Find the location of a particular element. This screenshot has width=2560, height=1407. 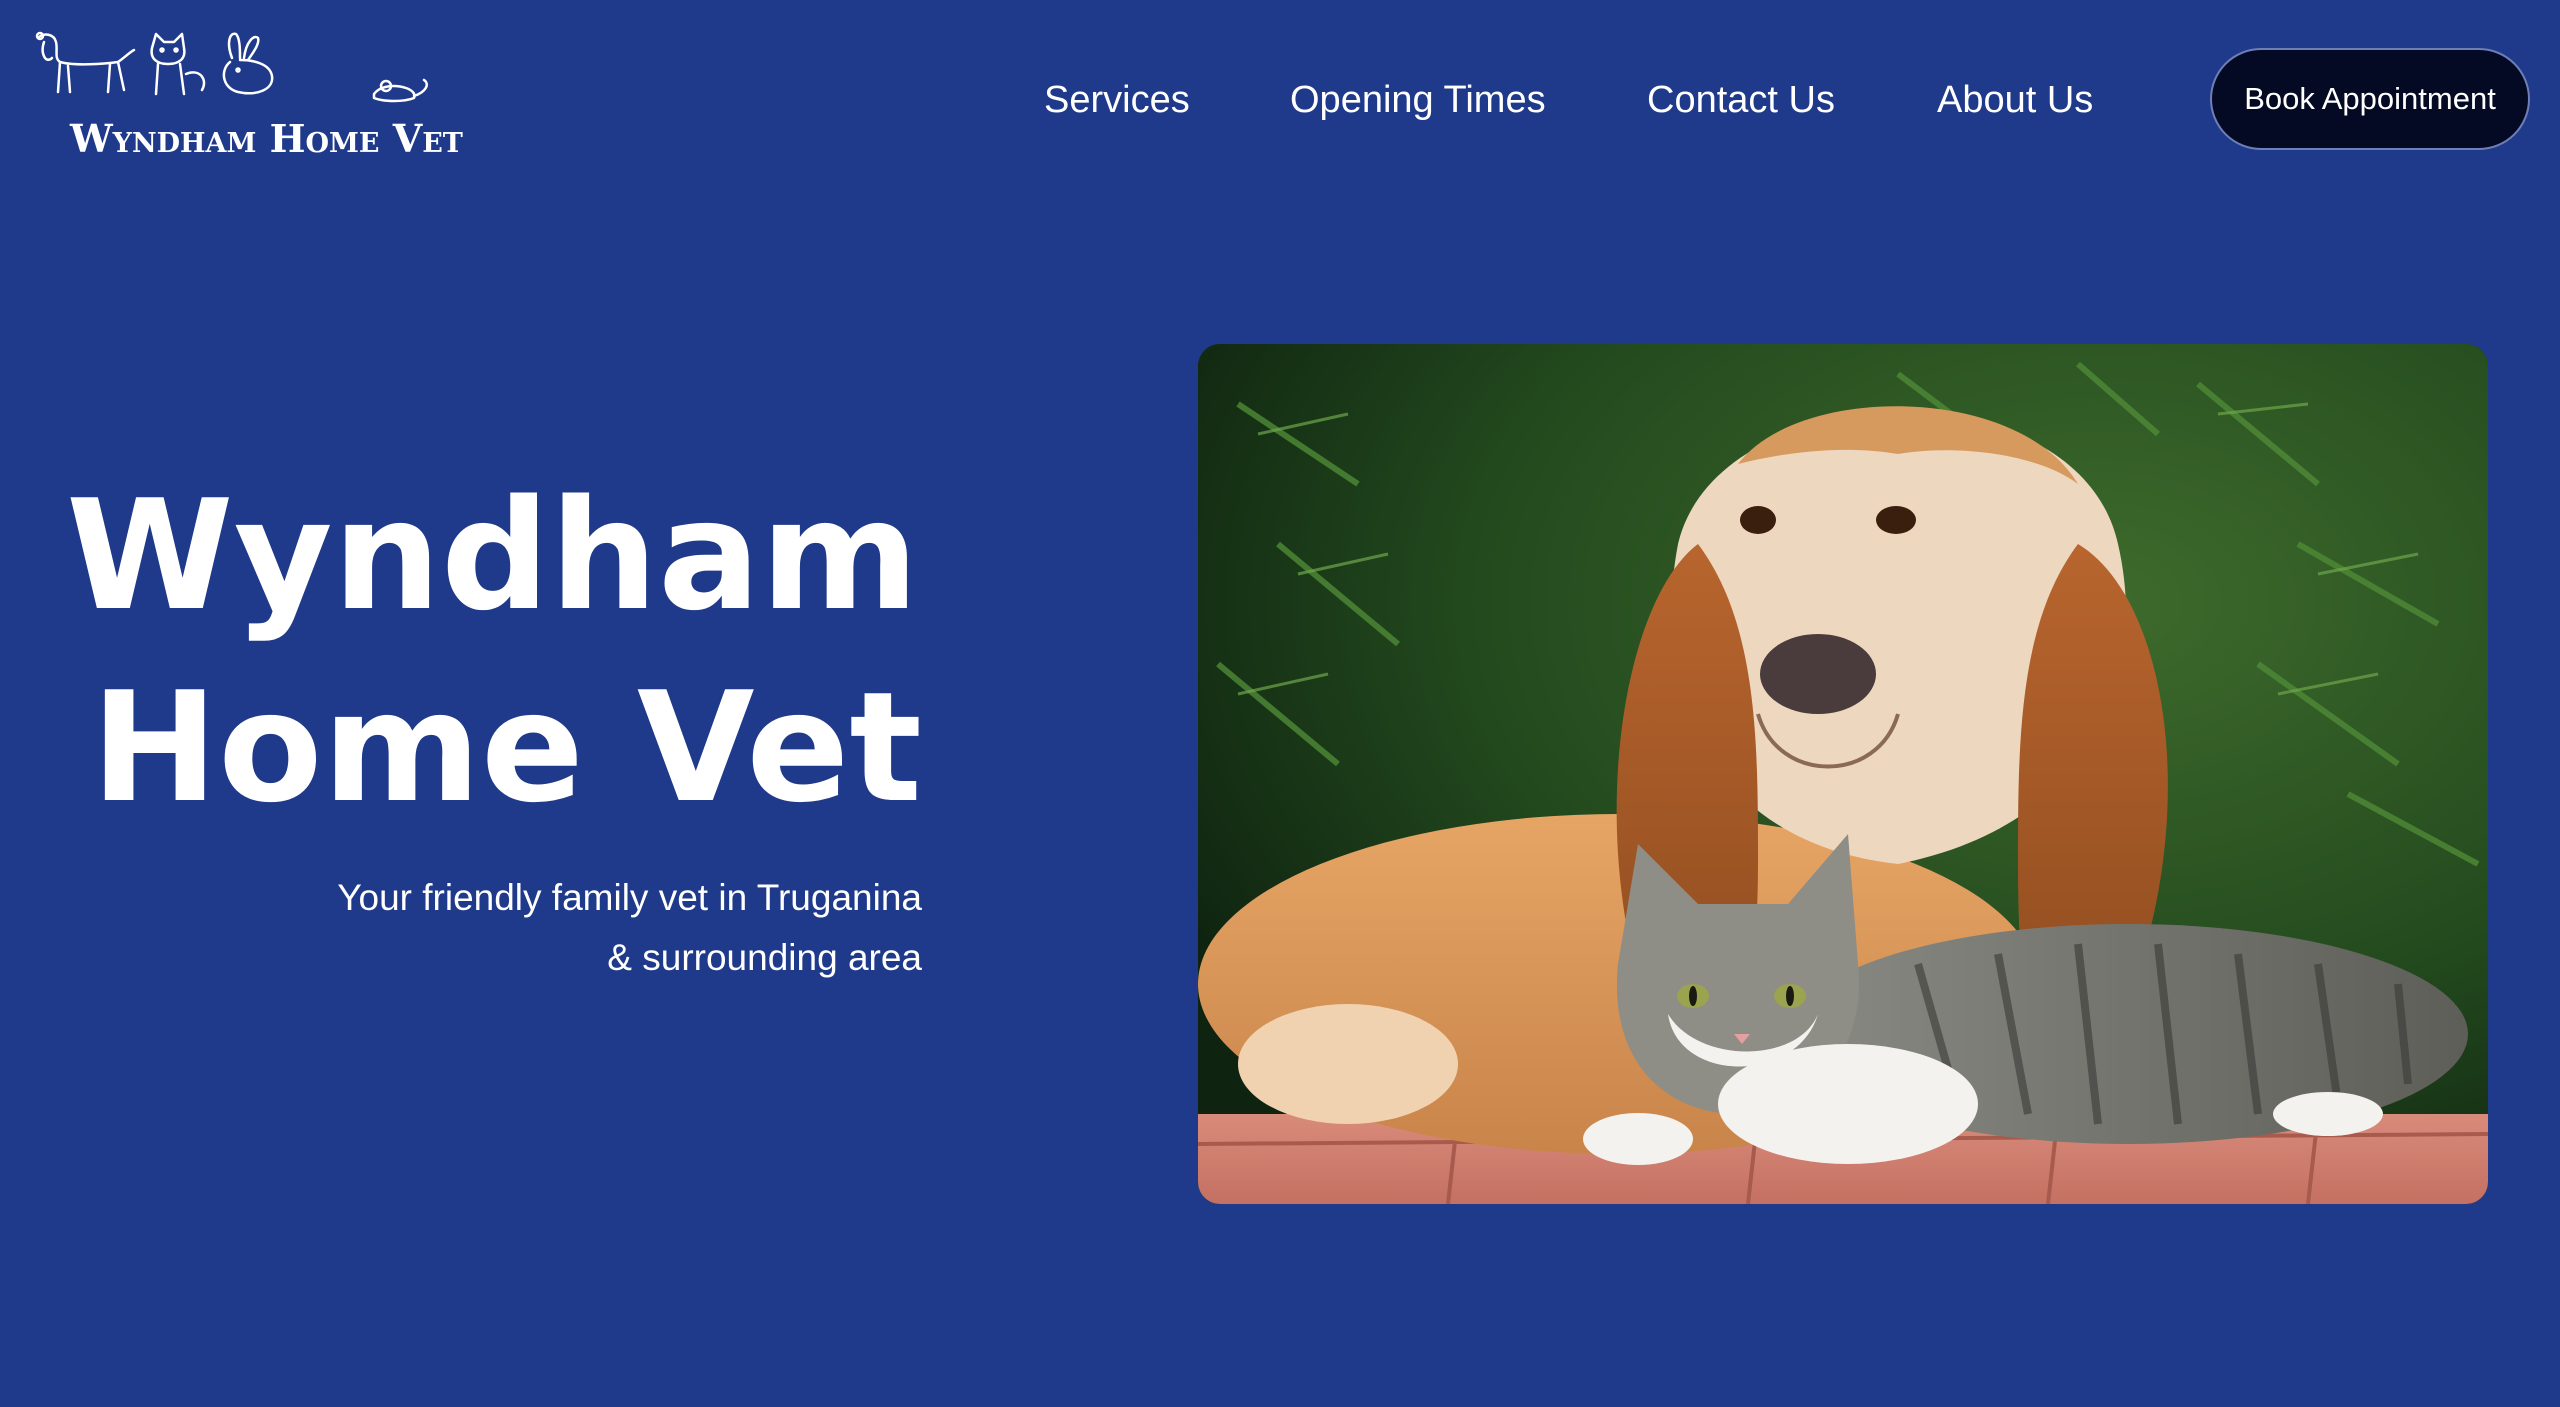

nav-contact-us: Contact Us is located at coordinates (1741, 100).